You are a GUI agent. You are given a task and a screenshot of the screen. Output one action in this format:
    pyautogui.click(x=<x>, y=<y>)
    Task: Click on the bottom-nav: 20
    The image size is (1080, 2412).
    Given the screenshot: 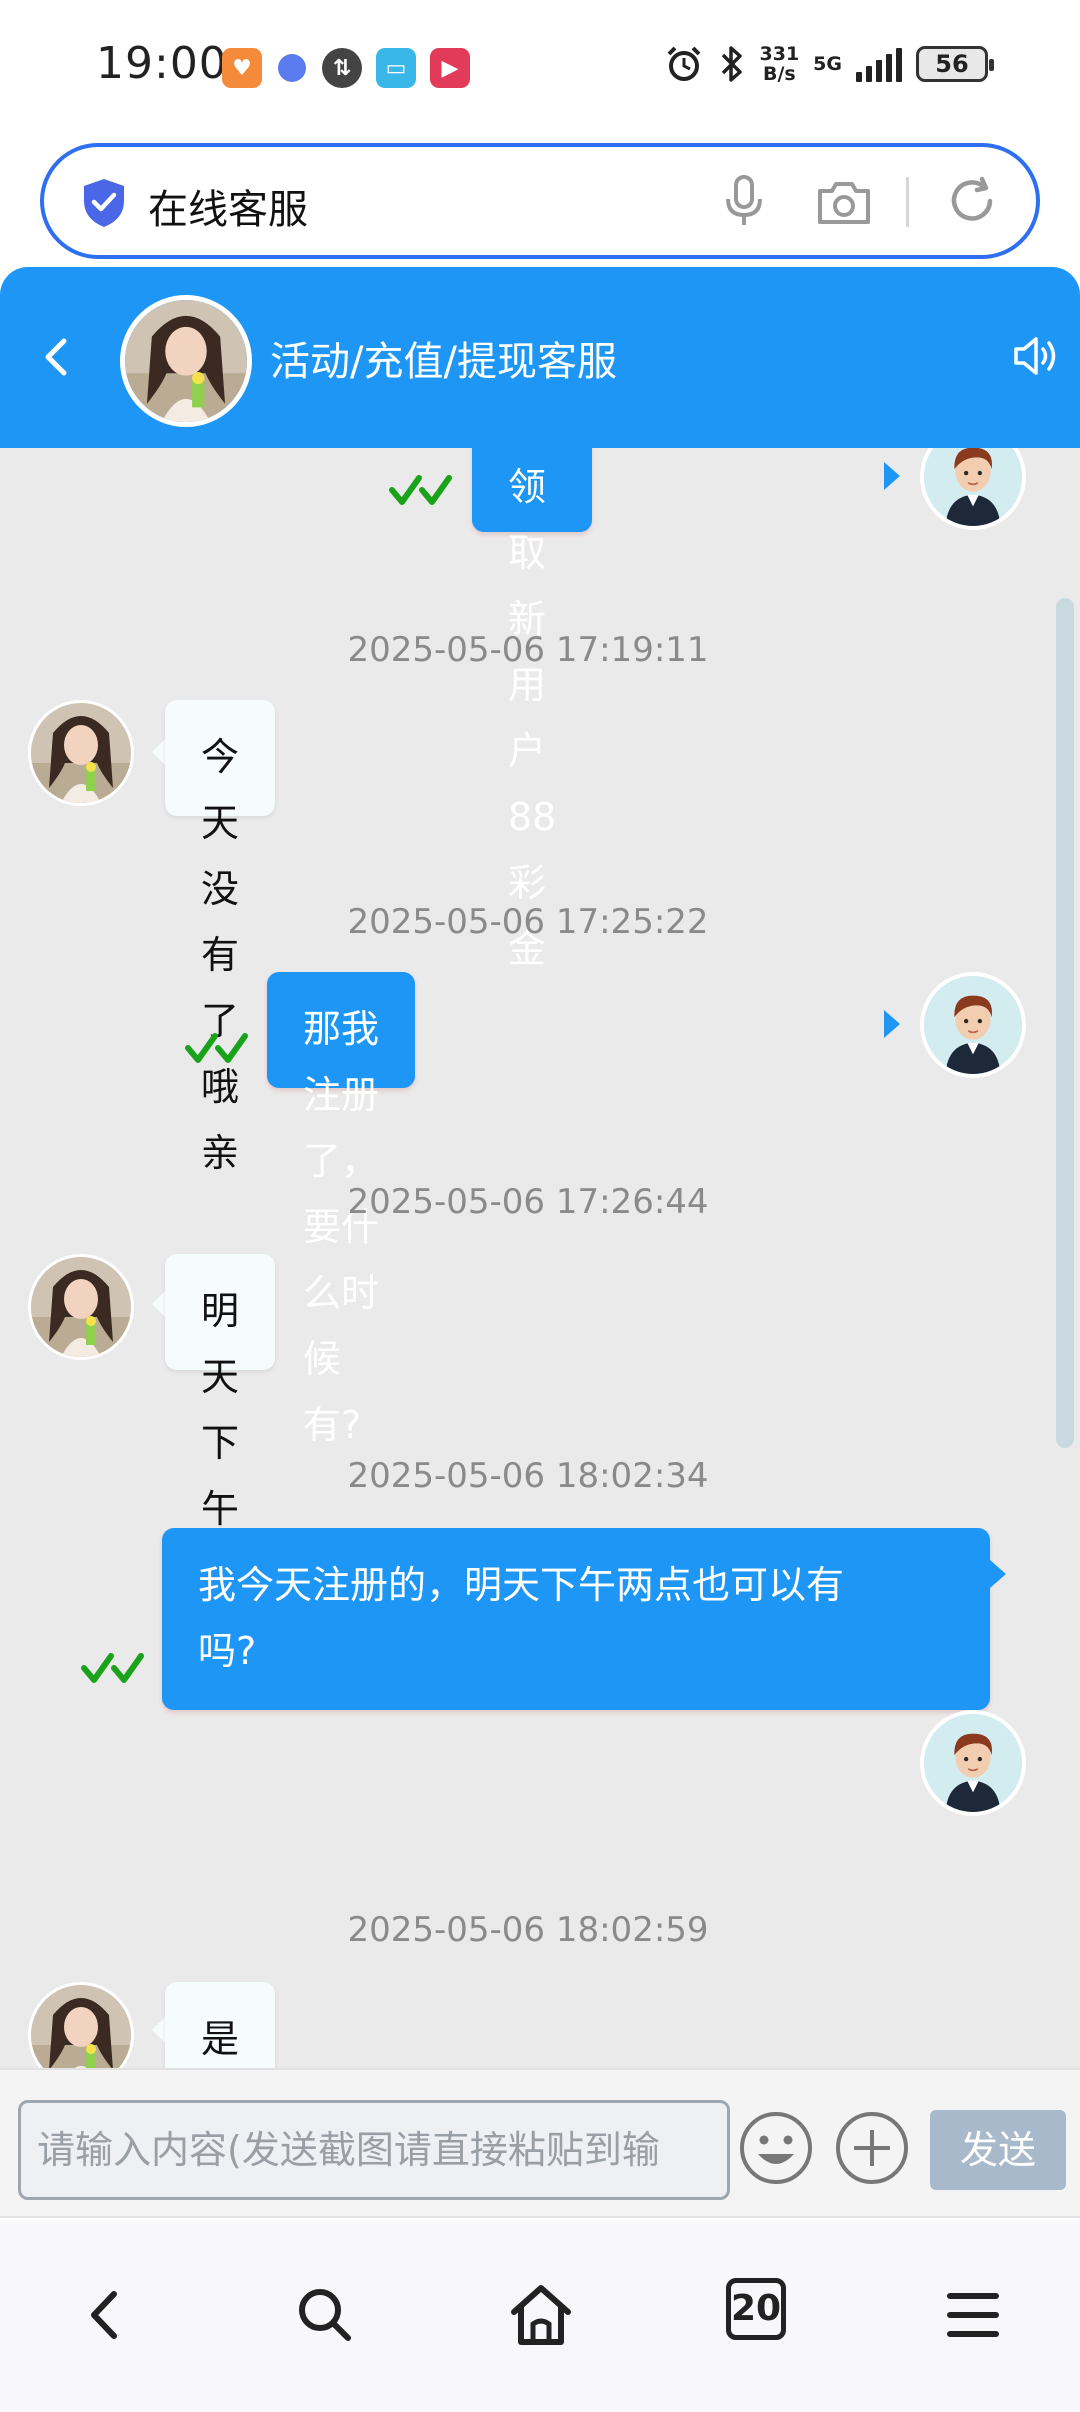 What is the action you would take?
    pyautogui.click(x=540, y=2316)
    